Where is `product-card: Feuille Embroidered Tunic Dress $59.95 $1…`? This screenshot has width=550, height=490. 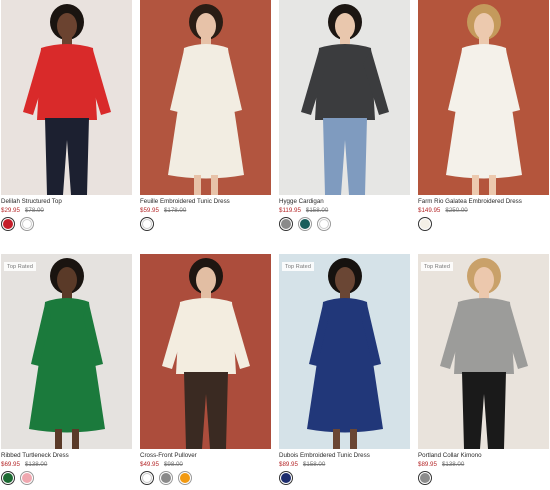 product-card: Feuille Embroidered Tunic Dress $59.95 $1… is located at coordinates (205, 115).